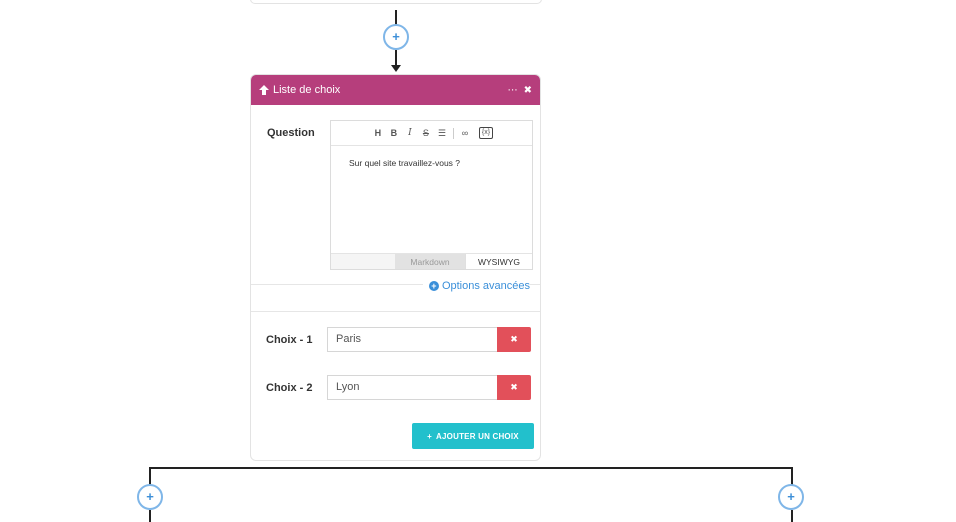  What do you see at coordinates (513, 90) in the screenshot?
I see `more-options-icon: ⋯` at bounding box center [513, 90].